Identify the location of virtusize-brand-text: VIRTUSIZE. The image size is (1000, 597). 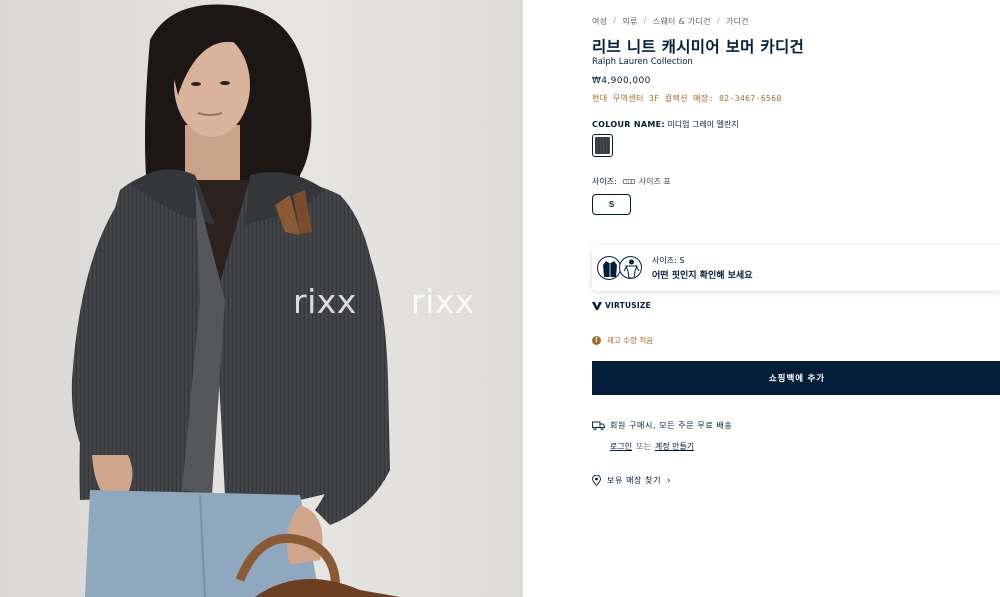
(628, 305).